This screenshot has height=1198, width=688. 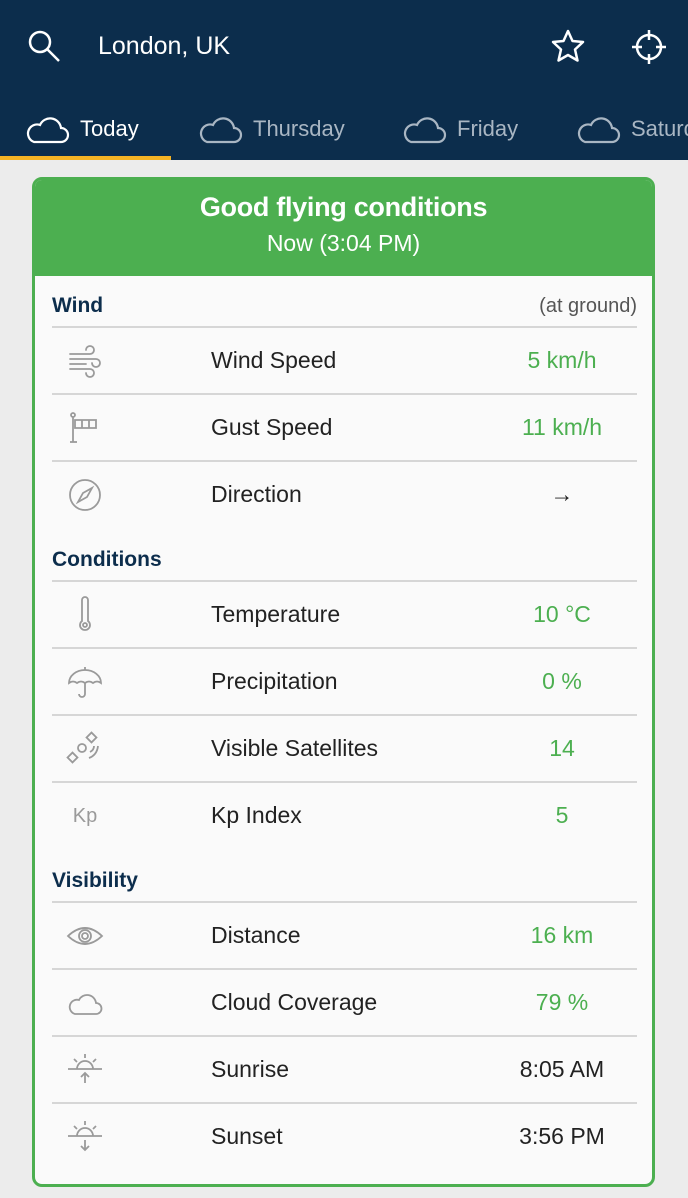 What do you see at coordinates (85, 495) in the screenshot?
I see `compass-icon` at bounding box center [85, 495].